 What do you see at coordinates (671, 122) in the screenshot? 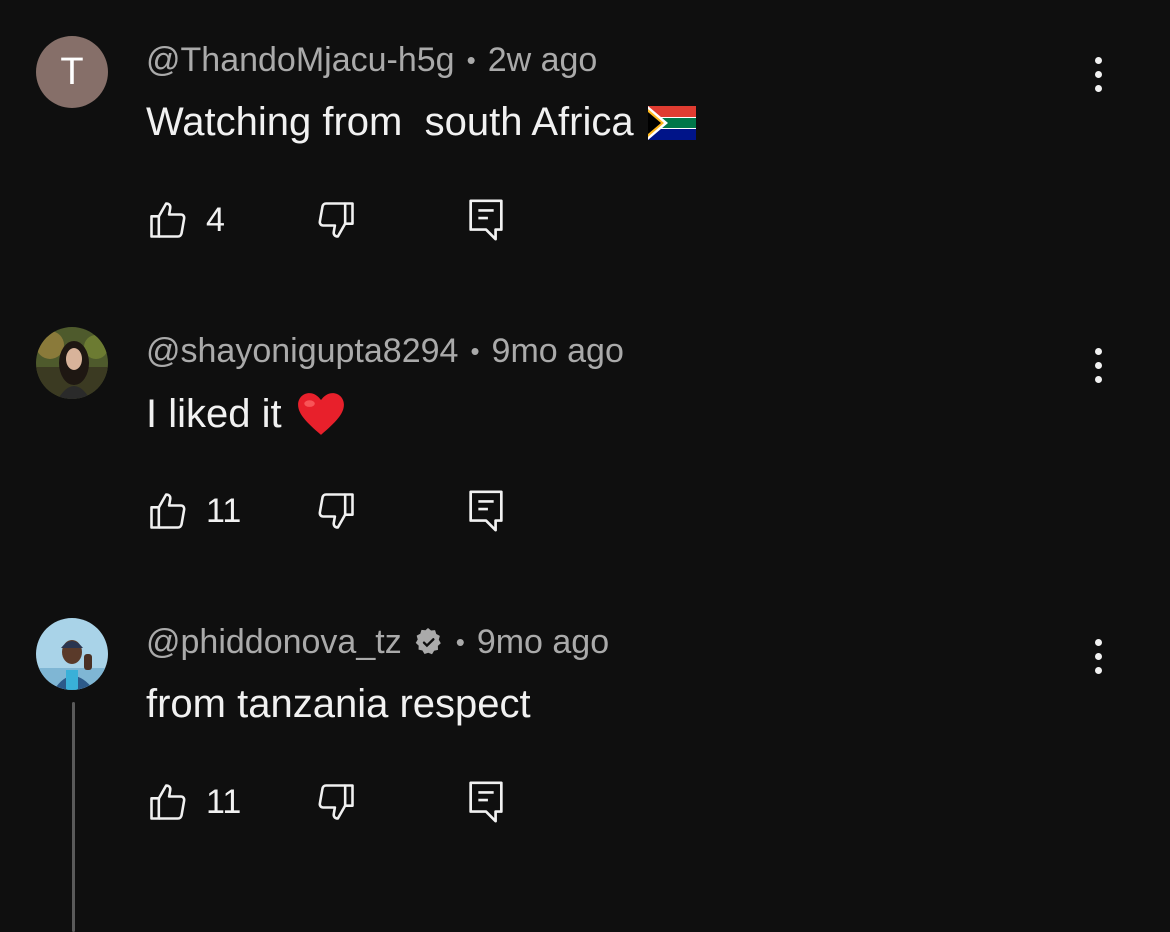
I see `south-africa-flag-icon` at bounding box center [671, 122].